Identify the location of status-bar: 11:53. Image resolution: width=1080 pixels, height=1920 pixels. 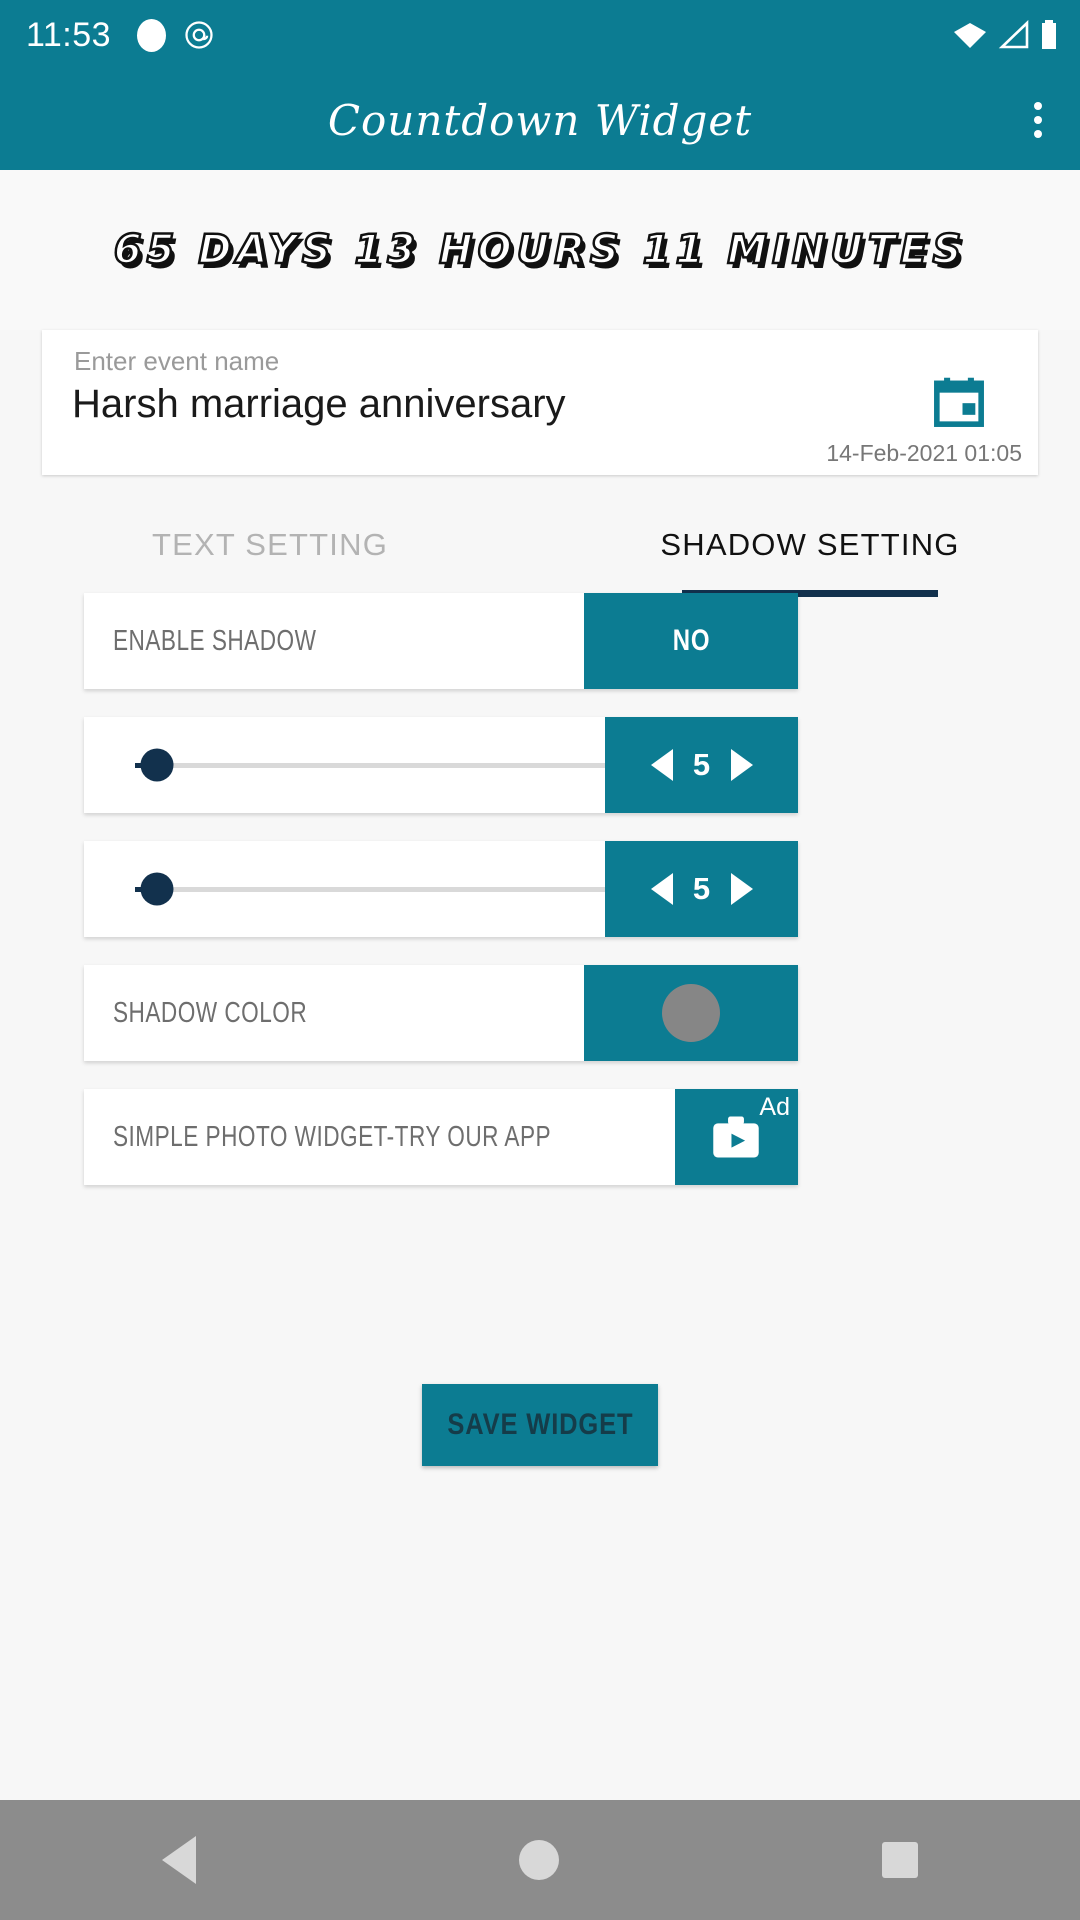
(540, 35).